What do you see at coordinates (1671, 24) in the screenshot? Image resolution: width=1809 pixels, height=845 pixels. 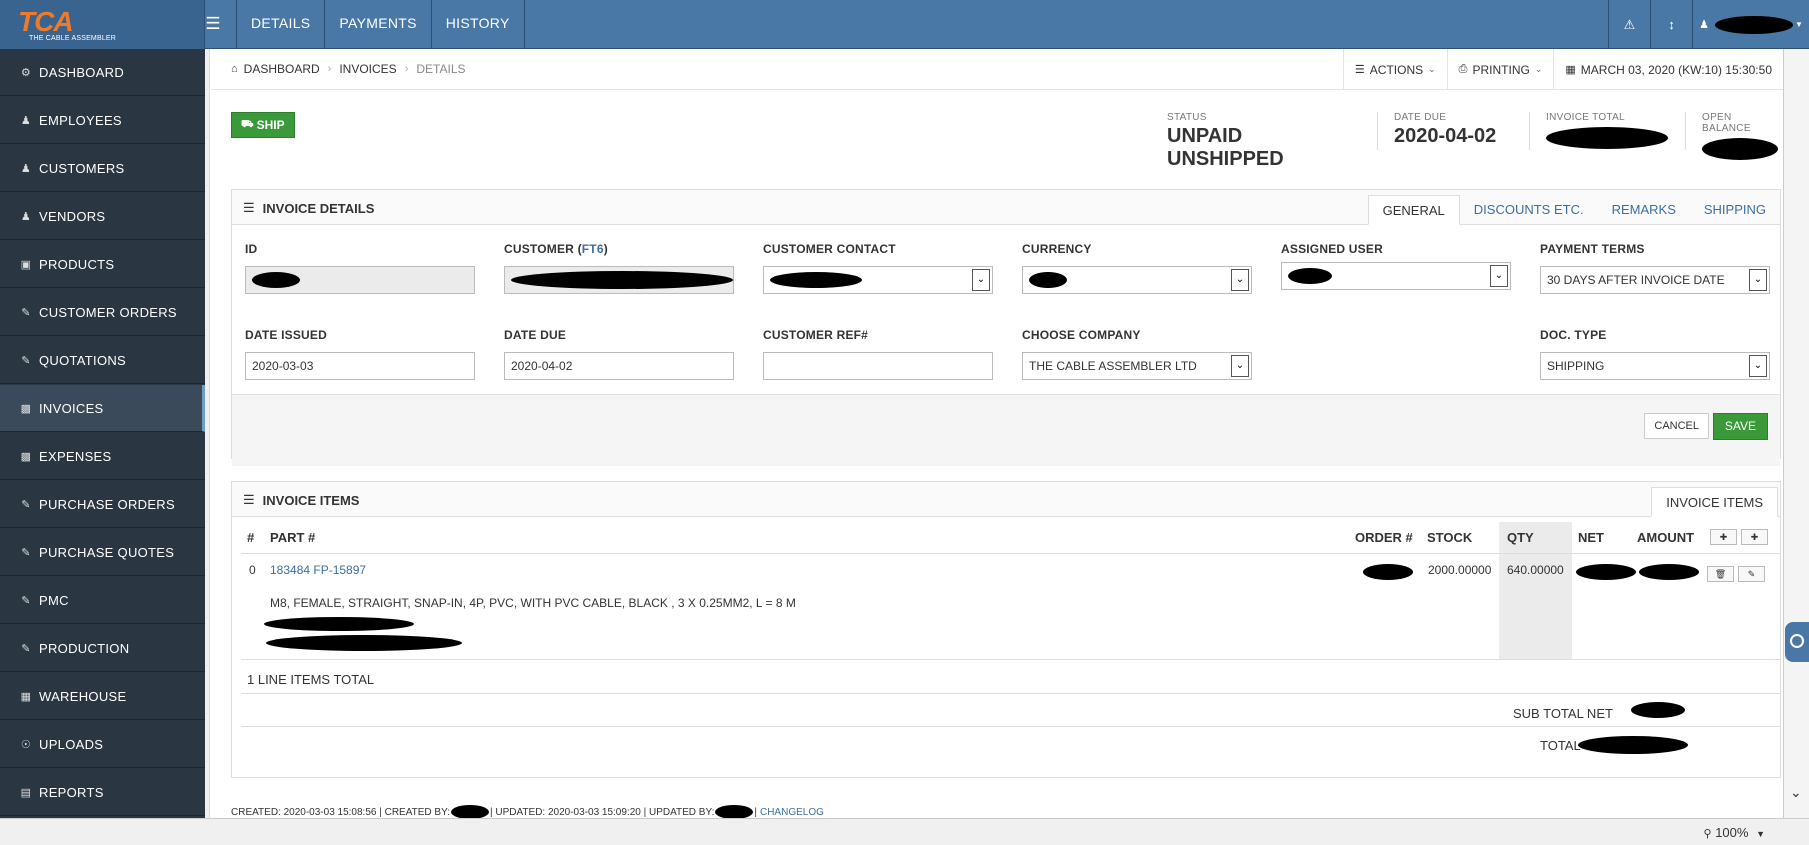 I see `vertical-arrows-icon: ↕` at bounding box center [1671, 24].